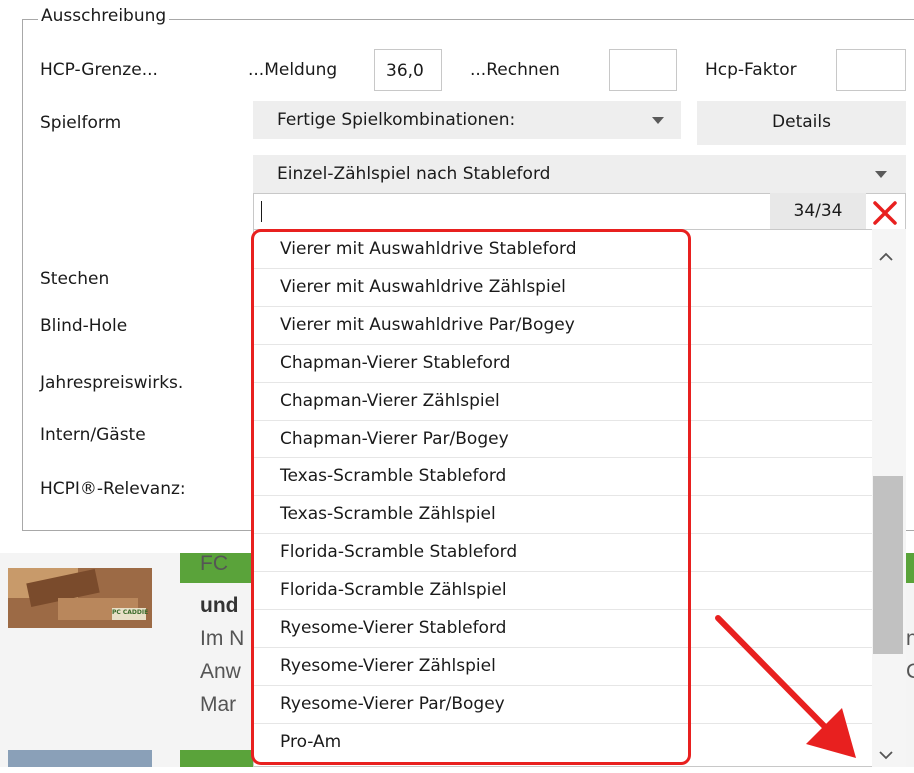  Describe the element at coordinates (910, 671) in the screenshot. I see `news-fragment-right-2: C` at that location.